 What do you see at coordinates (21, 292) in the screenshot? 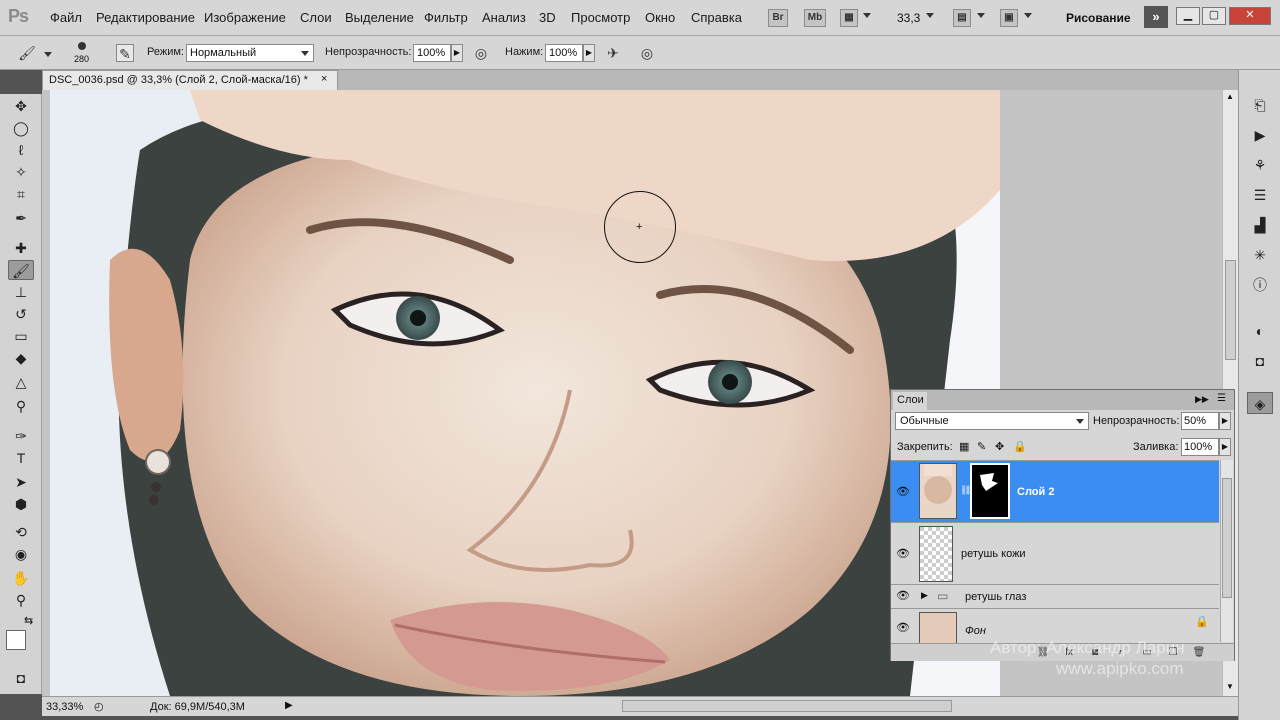
I see `clone-stamp-icon: ⊥` at bounding box center [21, 292].